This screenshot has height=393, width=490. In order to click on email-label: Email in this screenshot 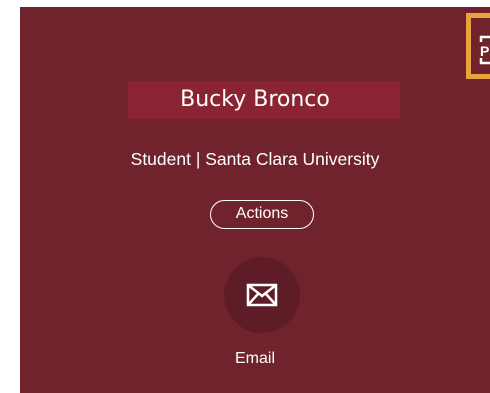, I will do `click(254, 358)`.